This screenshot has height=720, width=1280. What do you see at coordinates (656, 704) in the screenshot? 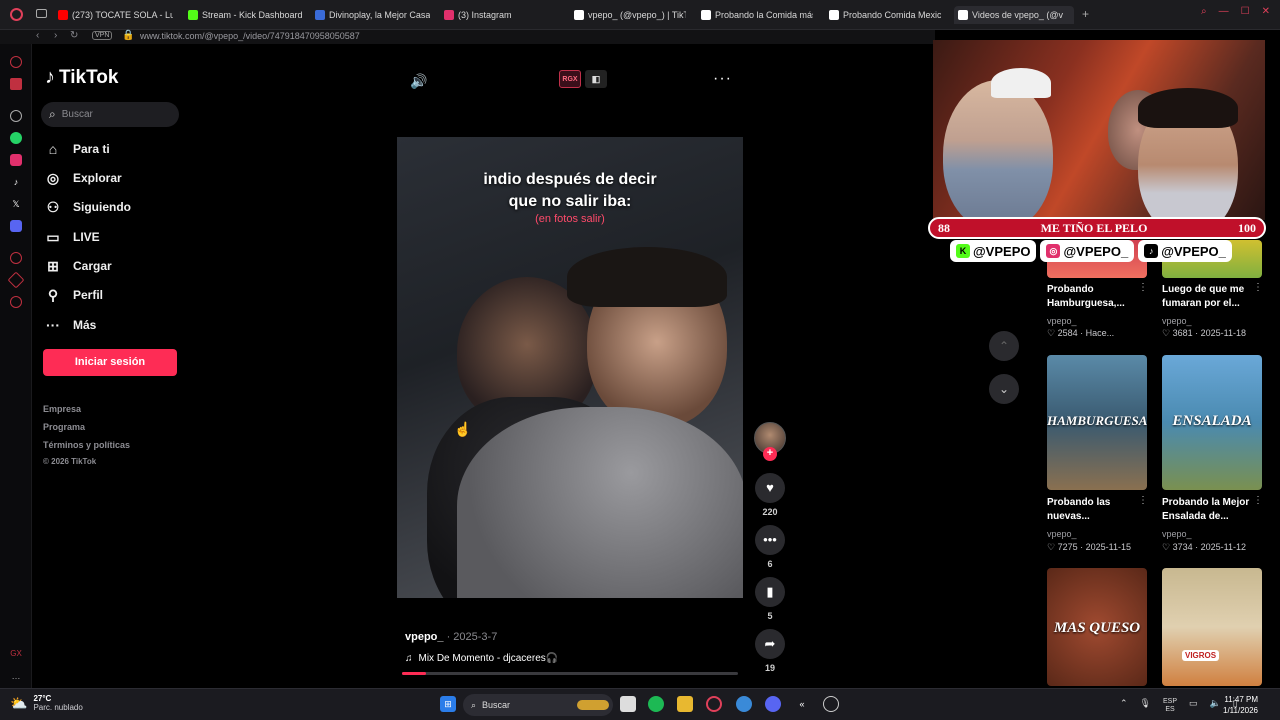
I see `spotify-icon` at bounding box center [656, 704].